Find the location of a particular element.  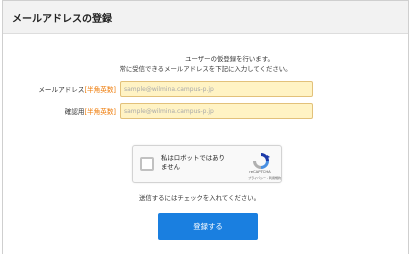

confirm-row: 確認用[半角英数] is located at coordinates (158, 111).